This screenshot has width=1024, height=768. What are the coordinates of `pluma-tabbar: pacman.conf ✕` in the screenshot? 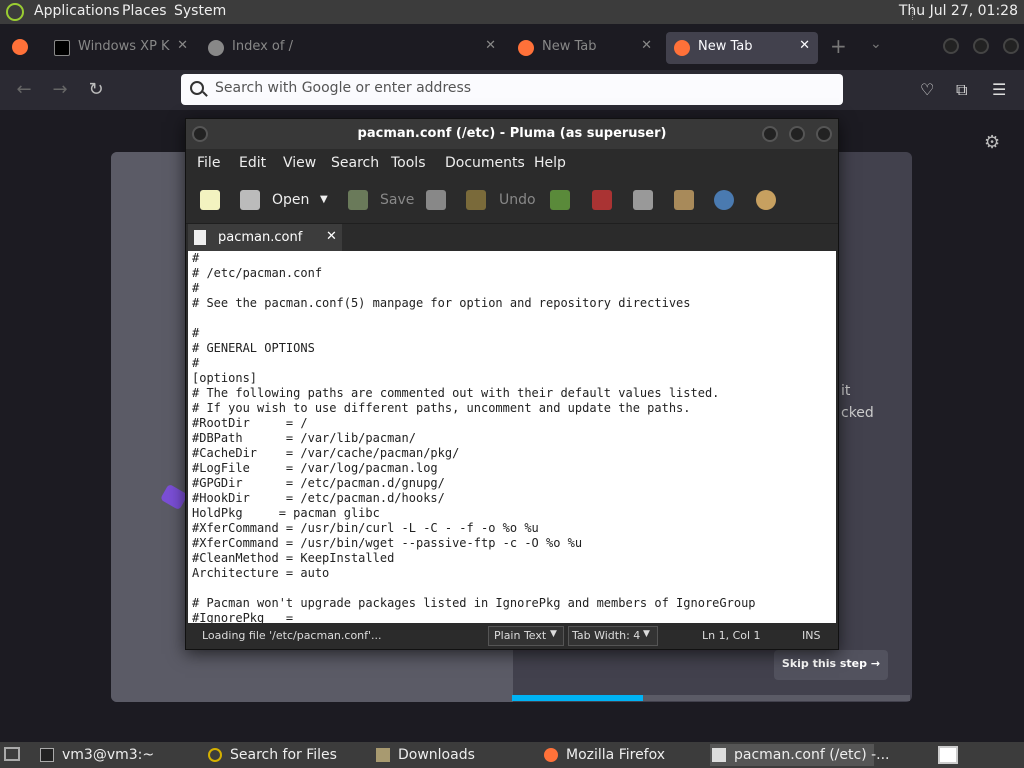 It's located at (512, 237).